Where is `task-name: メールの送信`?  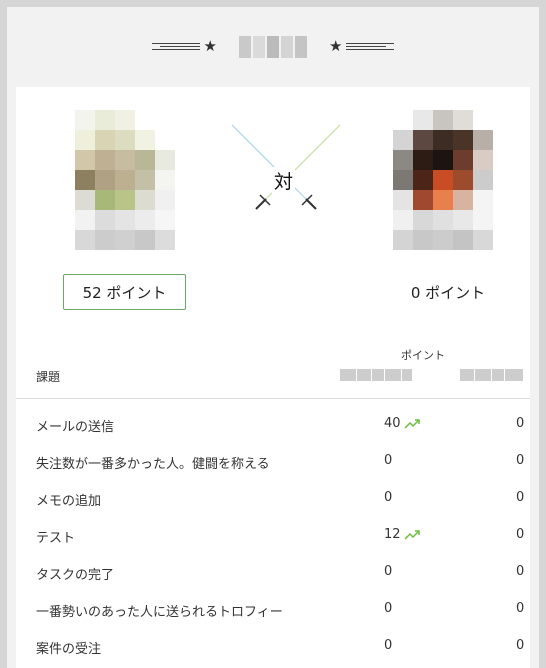
task-name: メールの送信 is located at coordinates (75, 427).